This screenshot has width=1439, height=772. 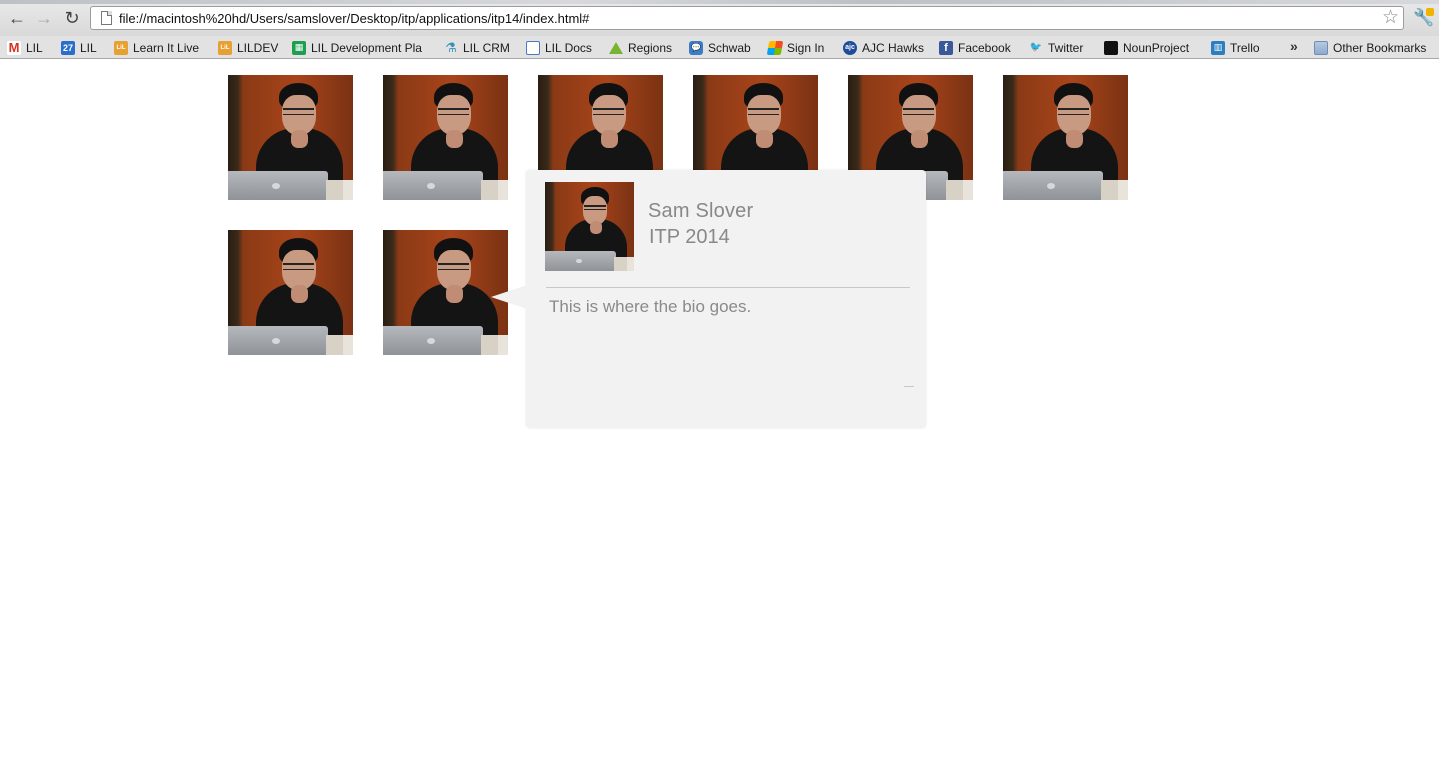 What do you see at coordinates (1218, 47) in the screenshot?
I see `trello-icon: ▥` at bounding box center [1218, 47].